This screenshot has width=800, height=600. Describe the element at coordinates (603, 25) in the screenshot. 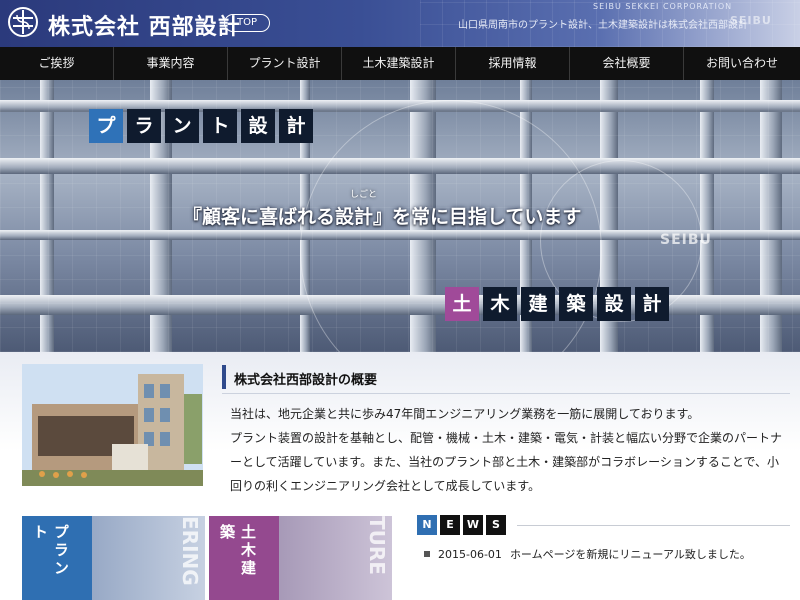

I see `header-tagline: 山口県周南市のプラント設計、土木建築設計は株式会社西部設計` at that location.